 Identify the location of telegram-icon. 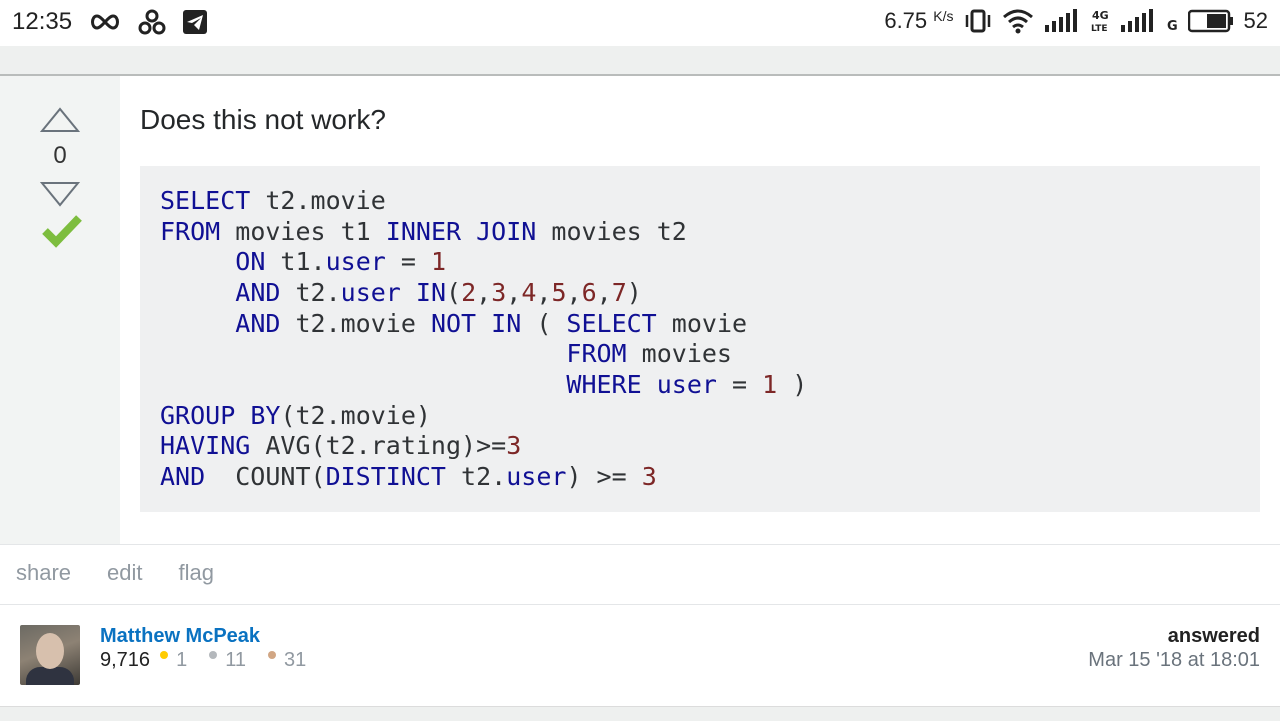
(195, 22).